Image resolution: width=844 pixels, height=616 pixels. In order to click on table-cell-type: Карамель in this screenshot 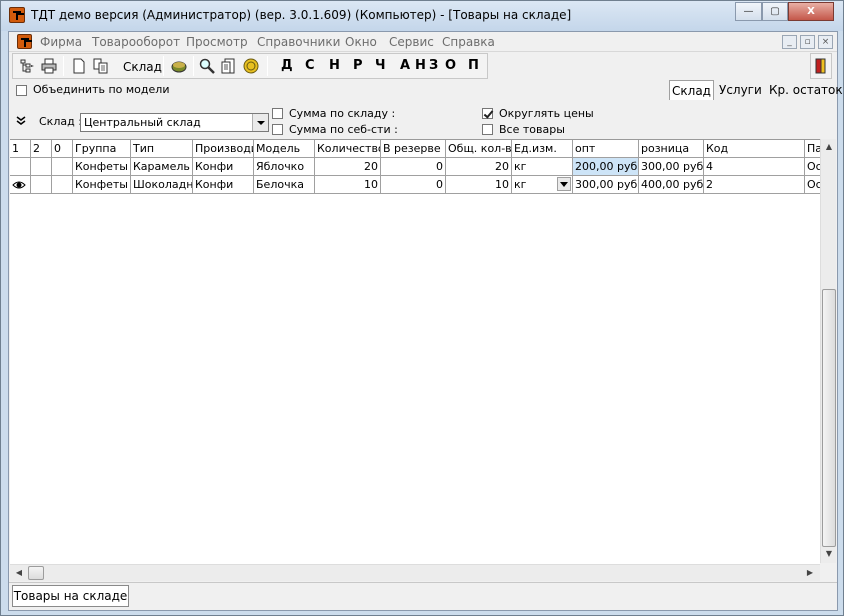, I will do `click(162, 167)`.